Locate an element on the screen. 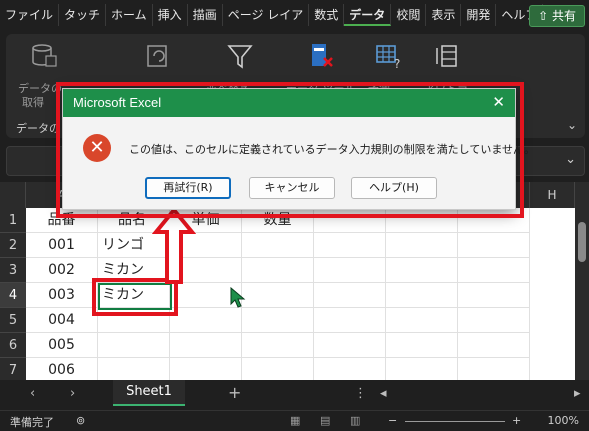  tab-view: 表示 is located at coordinates (444, 15).